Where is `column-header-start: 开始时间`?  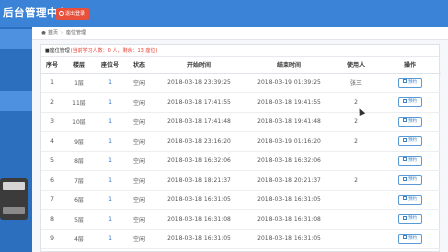 column-header-start: 开始时间 is located at coordinates (199, 65).